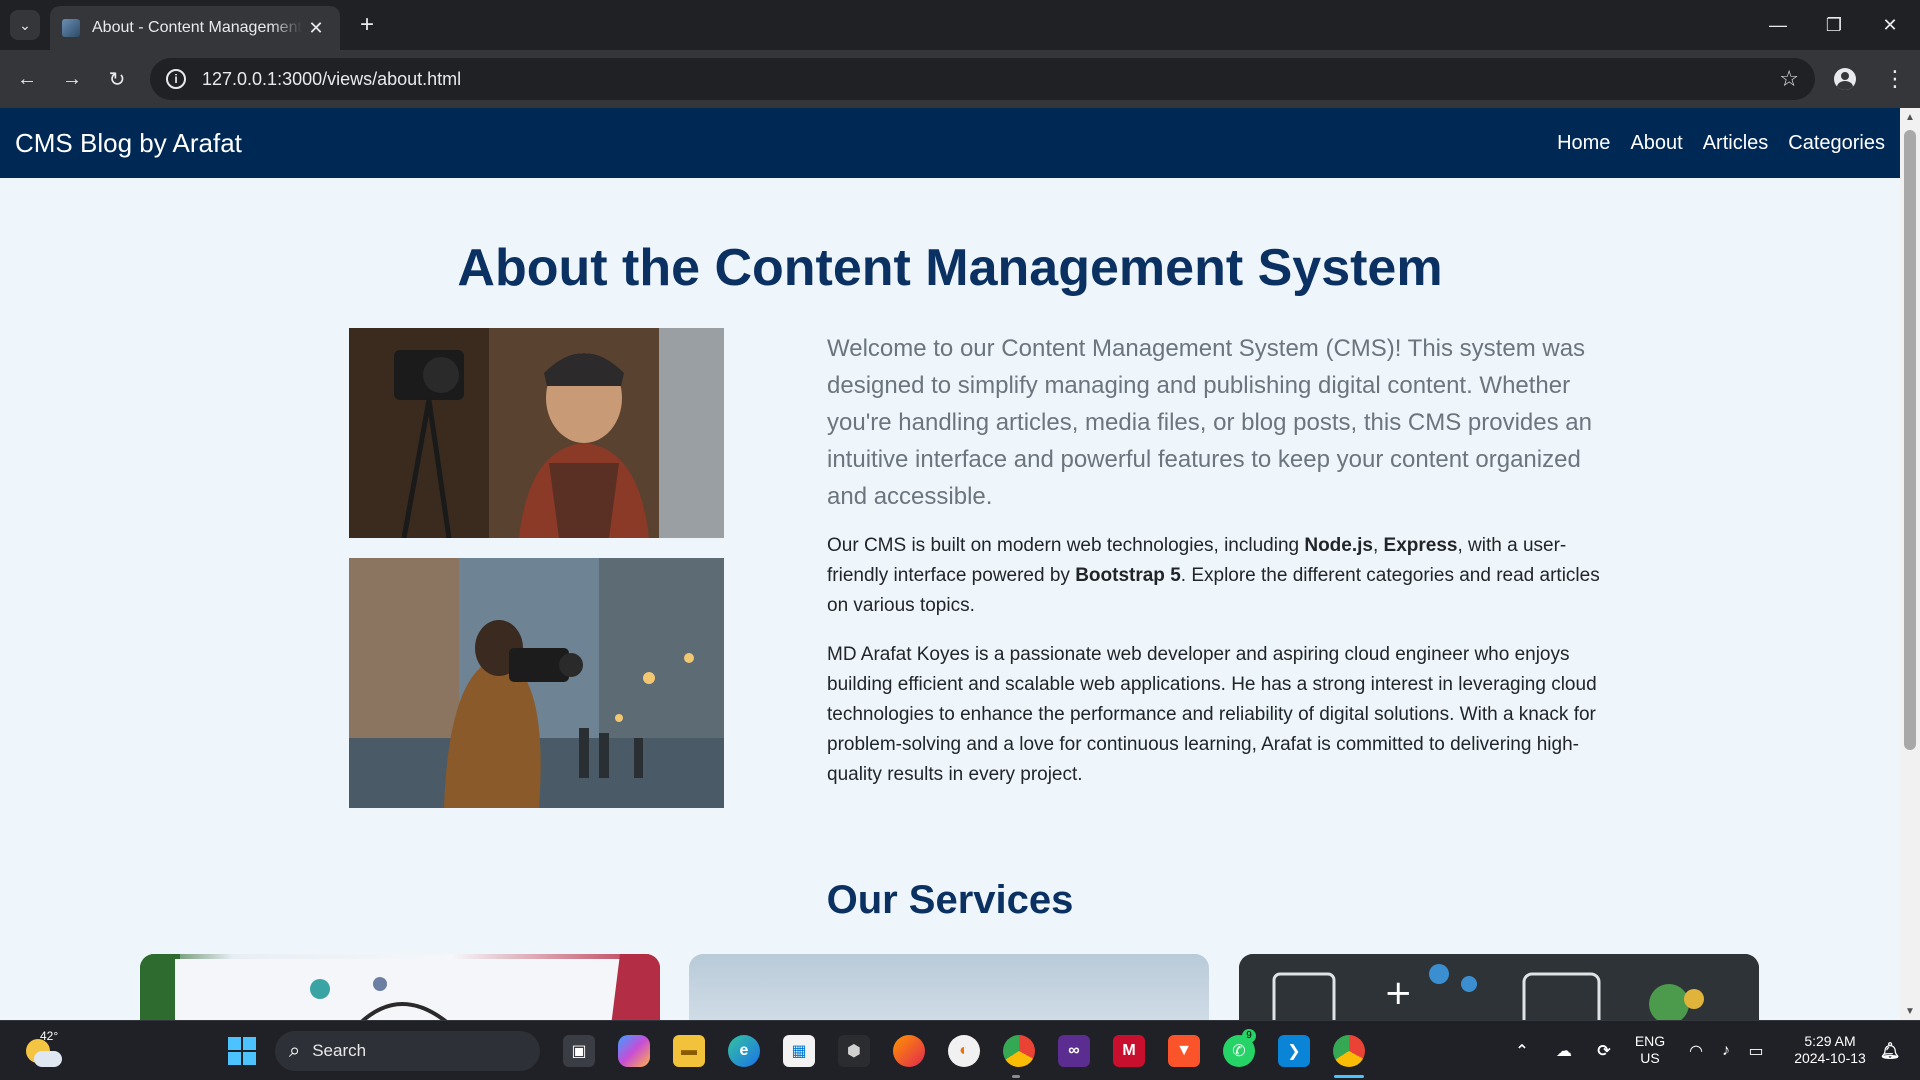 The height and width of the screenshot is (1080, 1920). Describe the element at coordinates (1128, 575) in the screenshot. I see `tech-bootstrap: Bootstrap 5` at that location.